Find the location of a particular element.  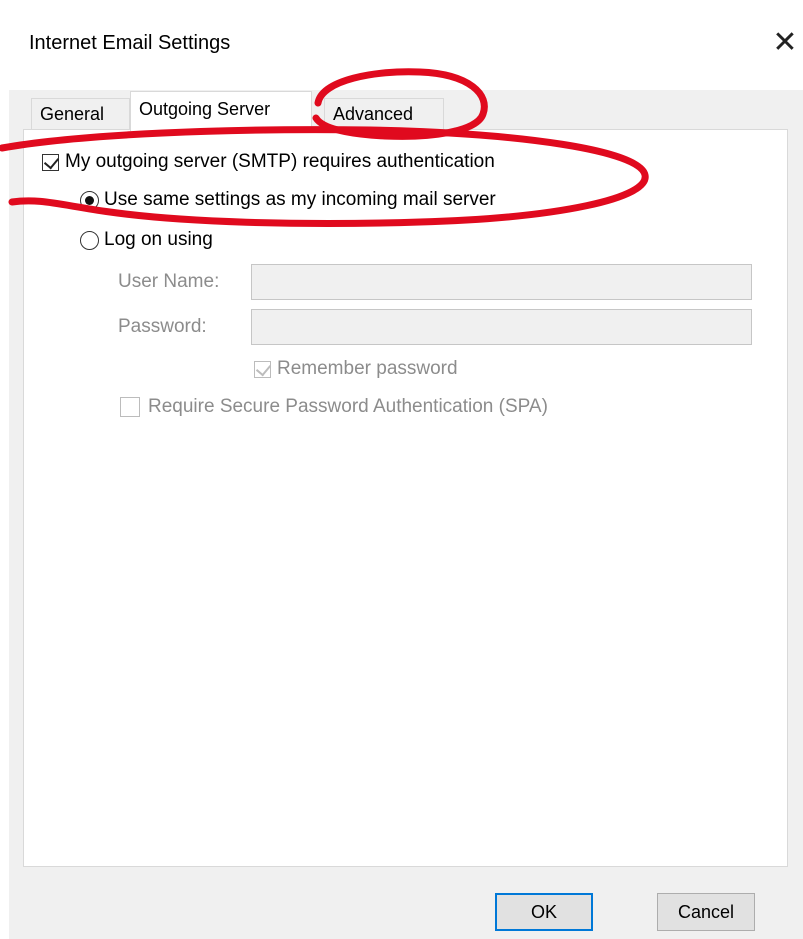

tab-outgoing-server-label: Outgoing Server is located at coordinates (205, 109).